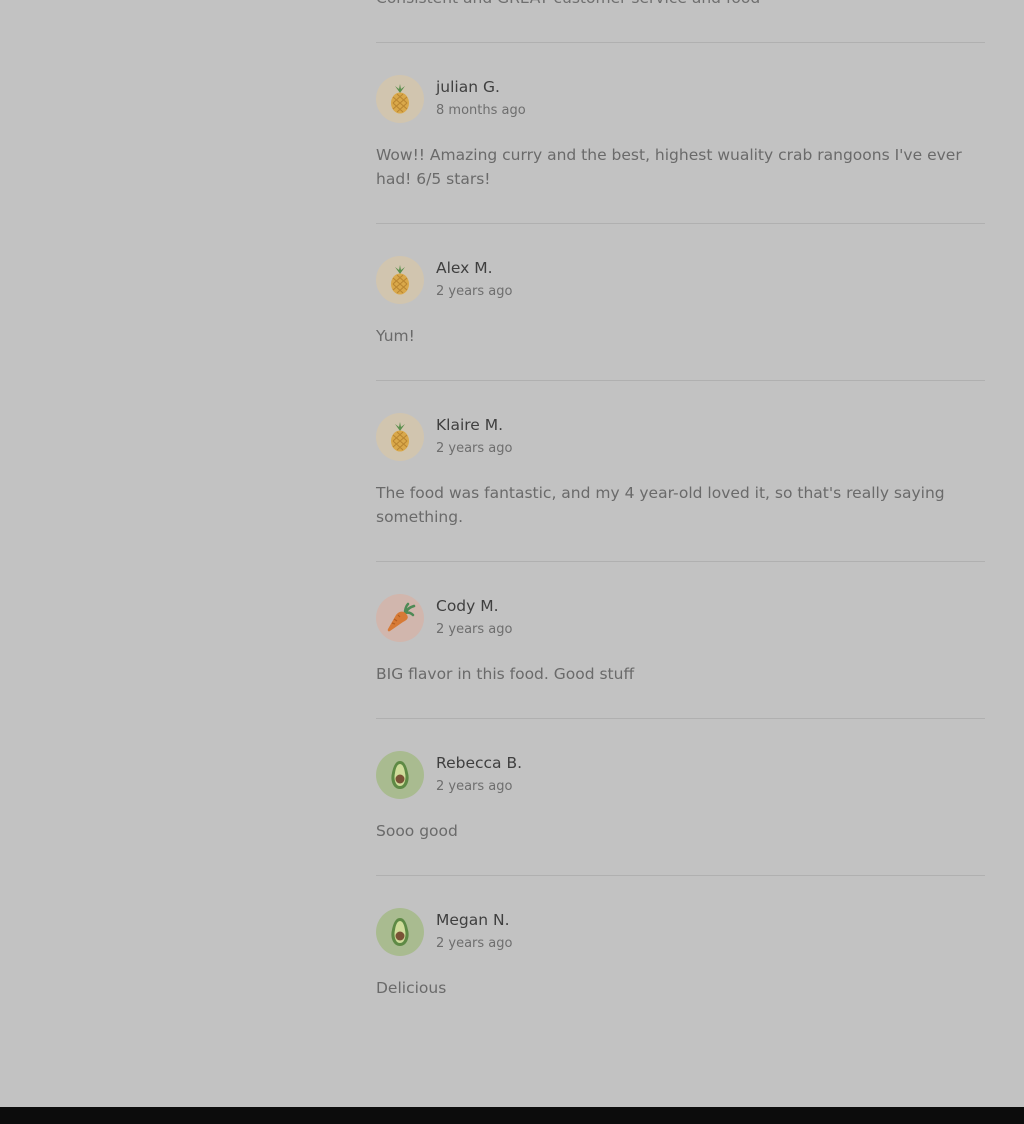  I want to click on review-item: Rebecca B. 2 years ago Sooo good, so click(680, 779).